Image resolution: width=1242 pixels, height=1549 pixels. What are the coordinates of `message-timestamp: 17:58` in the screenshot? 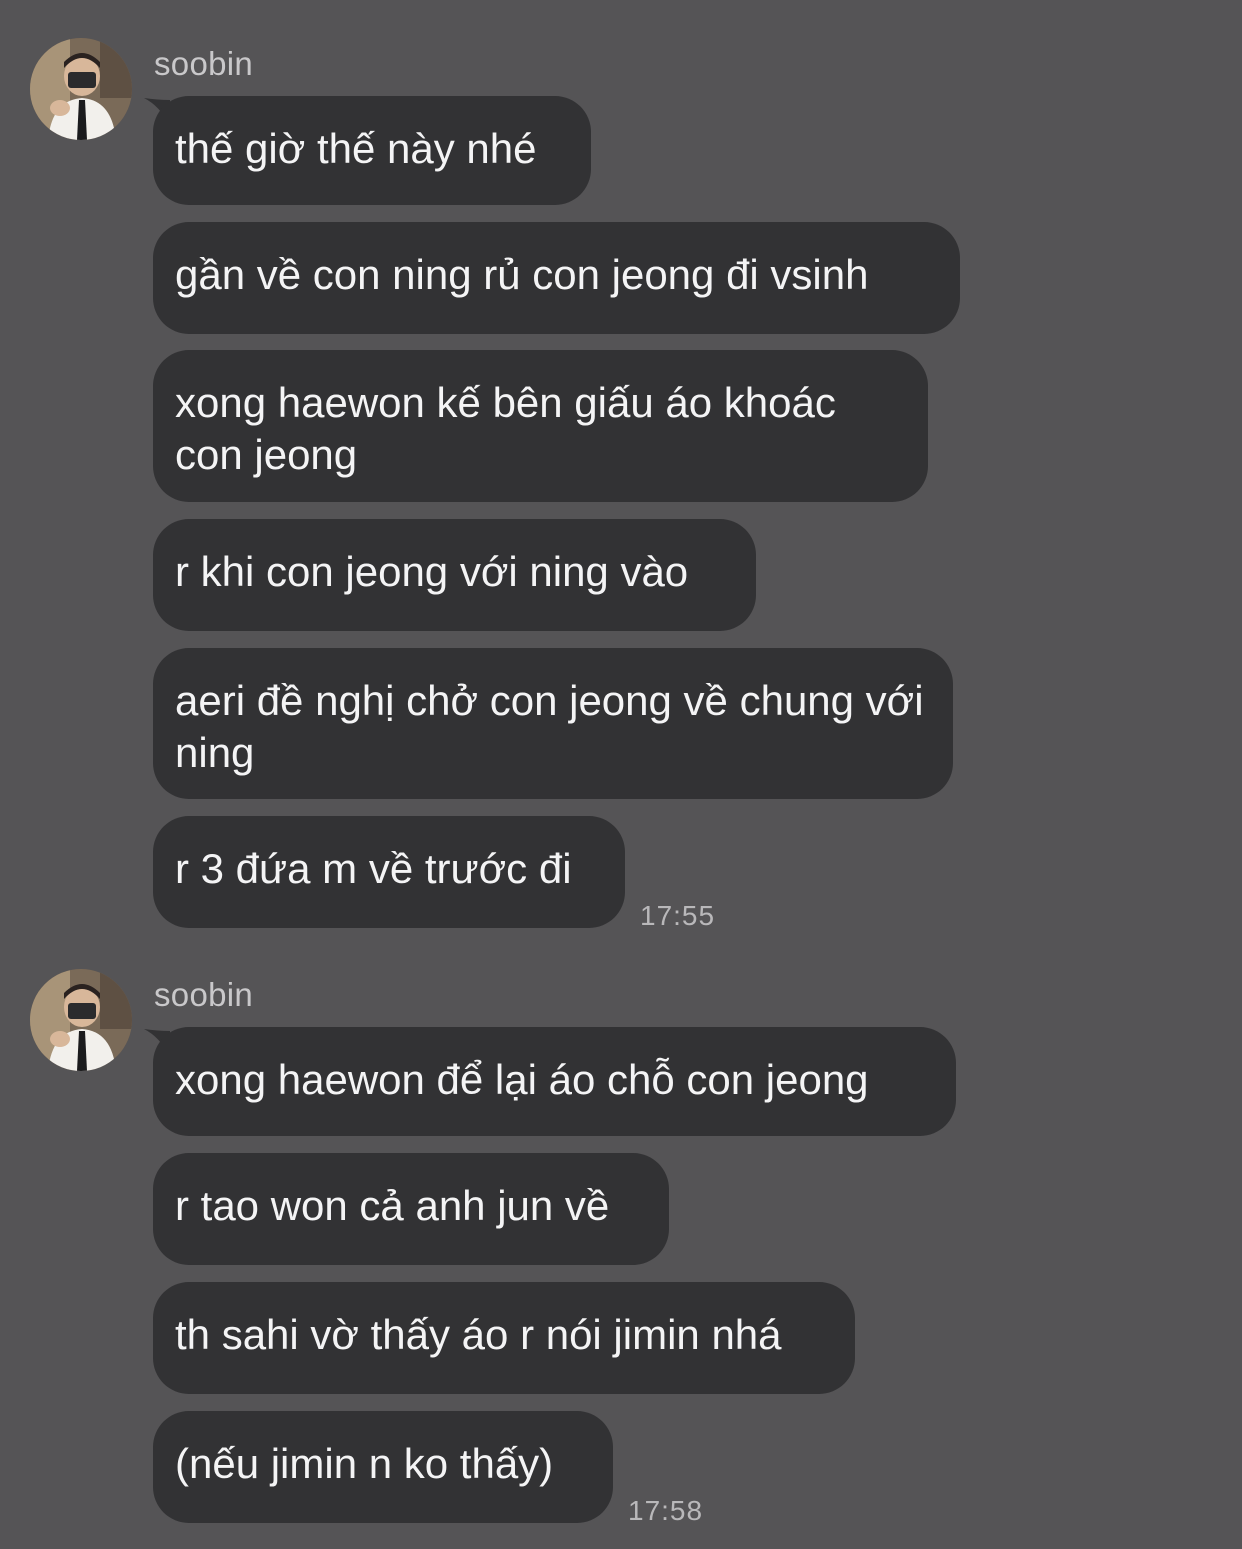 It's located at (666, 1510).